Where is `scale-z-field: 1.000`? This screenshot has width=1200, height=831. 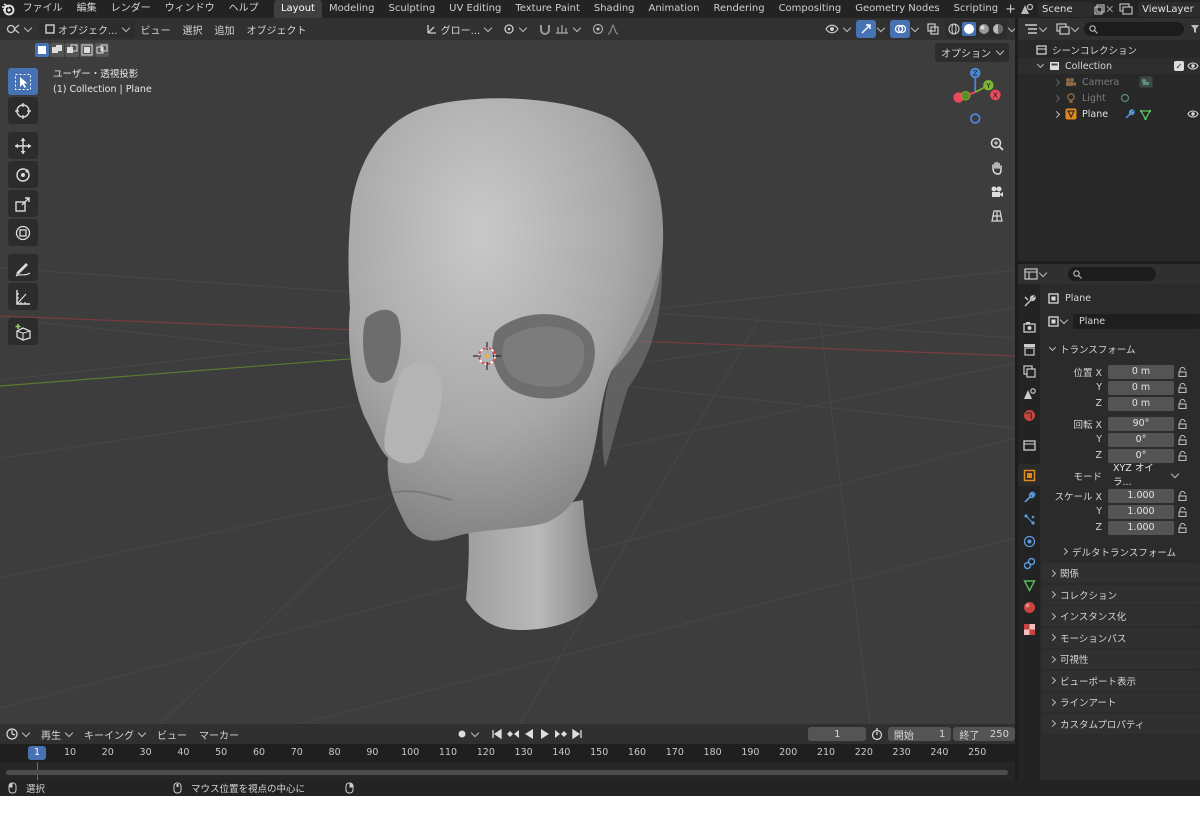 scale-z-field: 1.000 is located at coordinates (1141, 527).